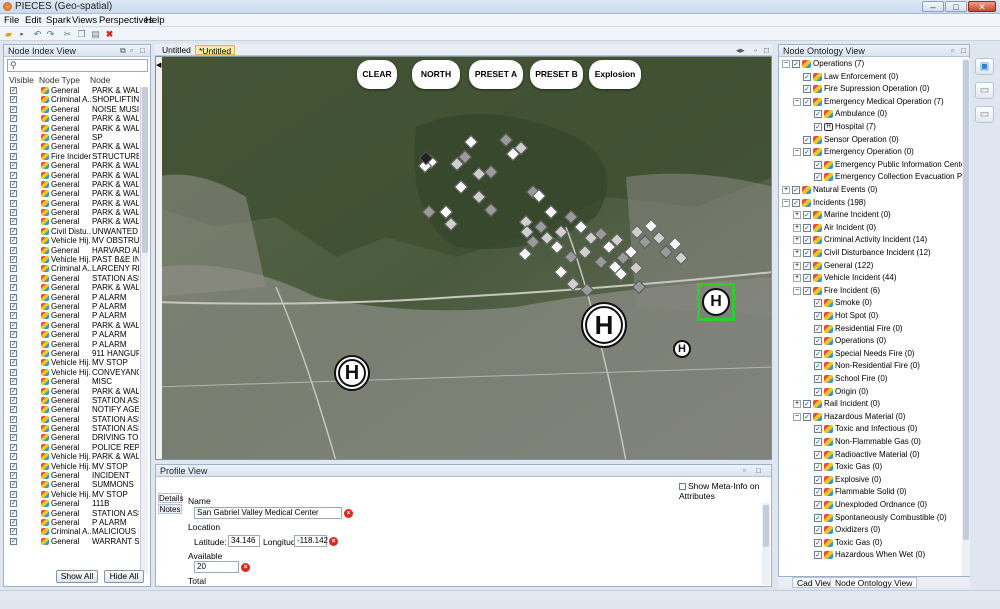 The image size is (1000, 609). Describe the element at coordinates (170, 498) in the screenshot. I see `tab-details: Details` at that location.